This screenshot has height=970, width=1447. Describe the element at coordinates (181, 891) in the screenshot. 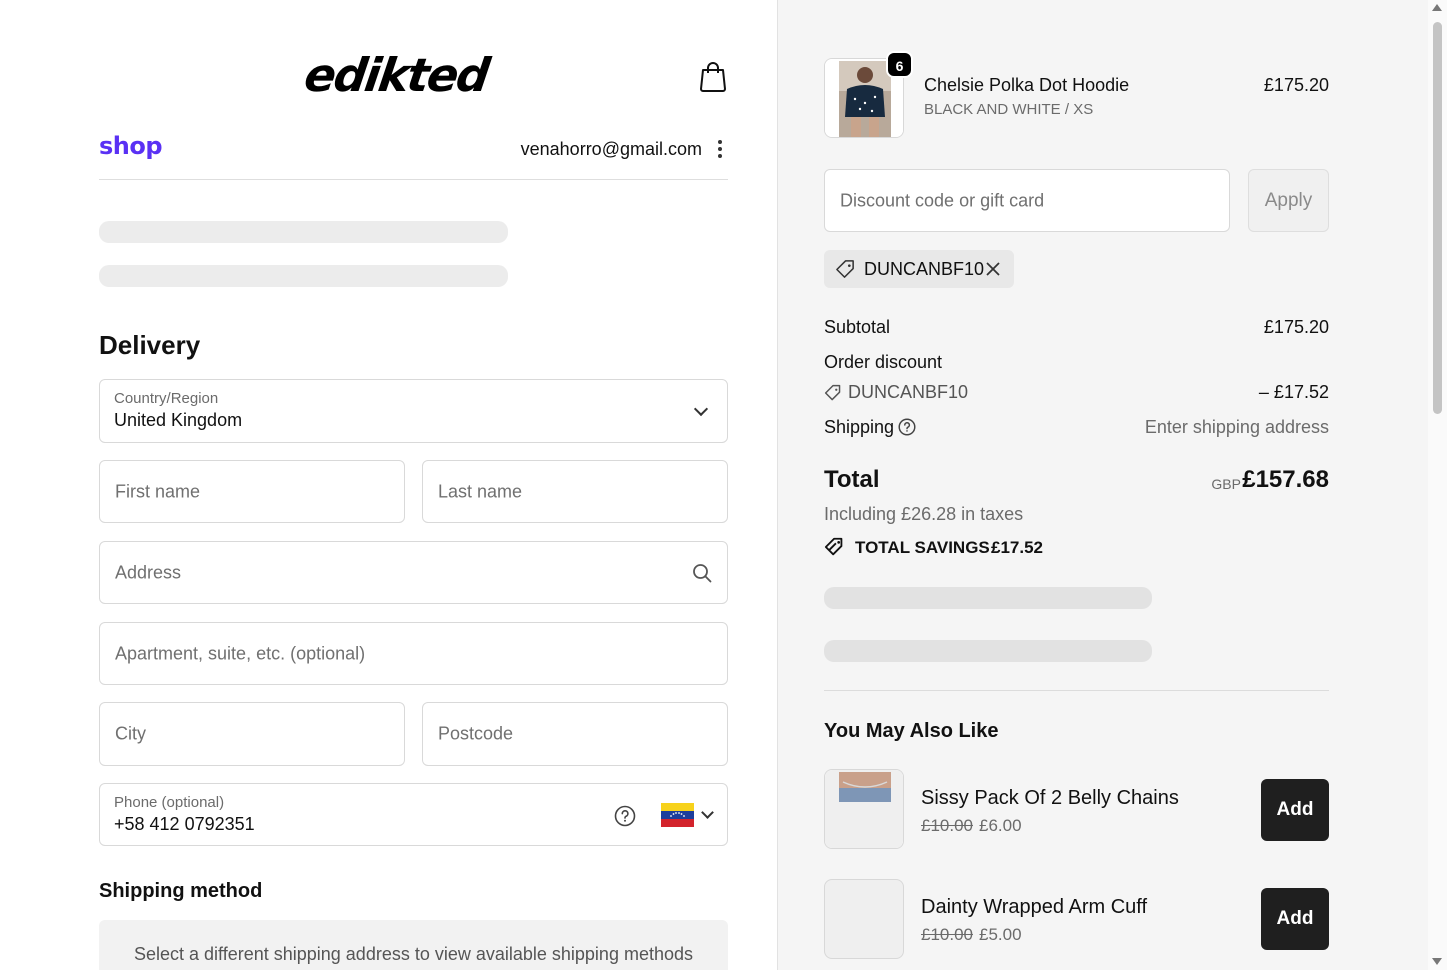

I see `shipping-method-heading: Shipping method` at that location.